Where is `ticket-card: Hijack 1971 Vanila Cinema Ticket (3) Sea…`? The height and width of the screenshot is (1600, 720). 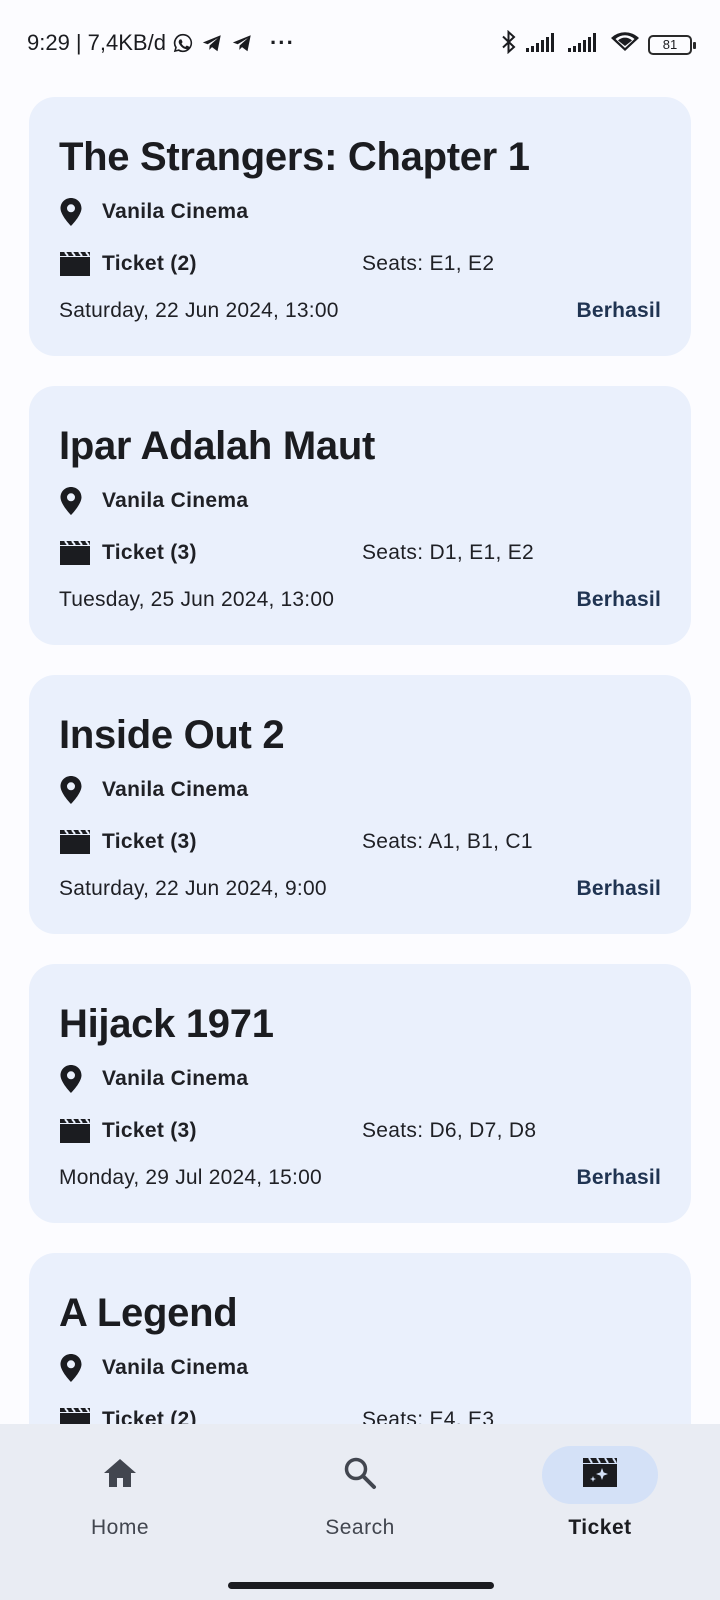
ticket-card: Hijack 1971 Vanila Cinema Ticket (3) Sea… is located at coordinates (360, 1093).